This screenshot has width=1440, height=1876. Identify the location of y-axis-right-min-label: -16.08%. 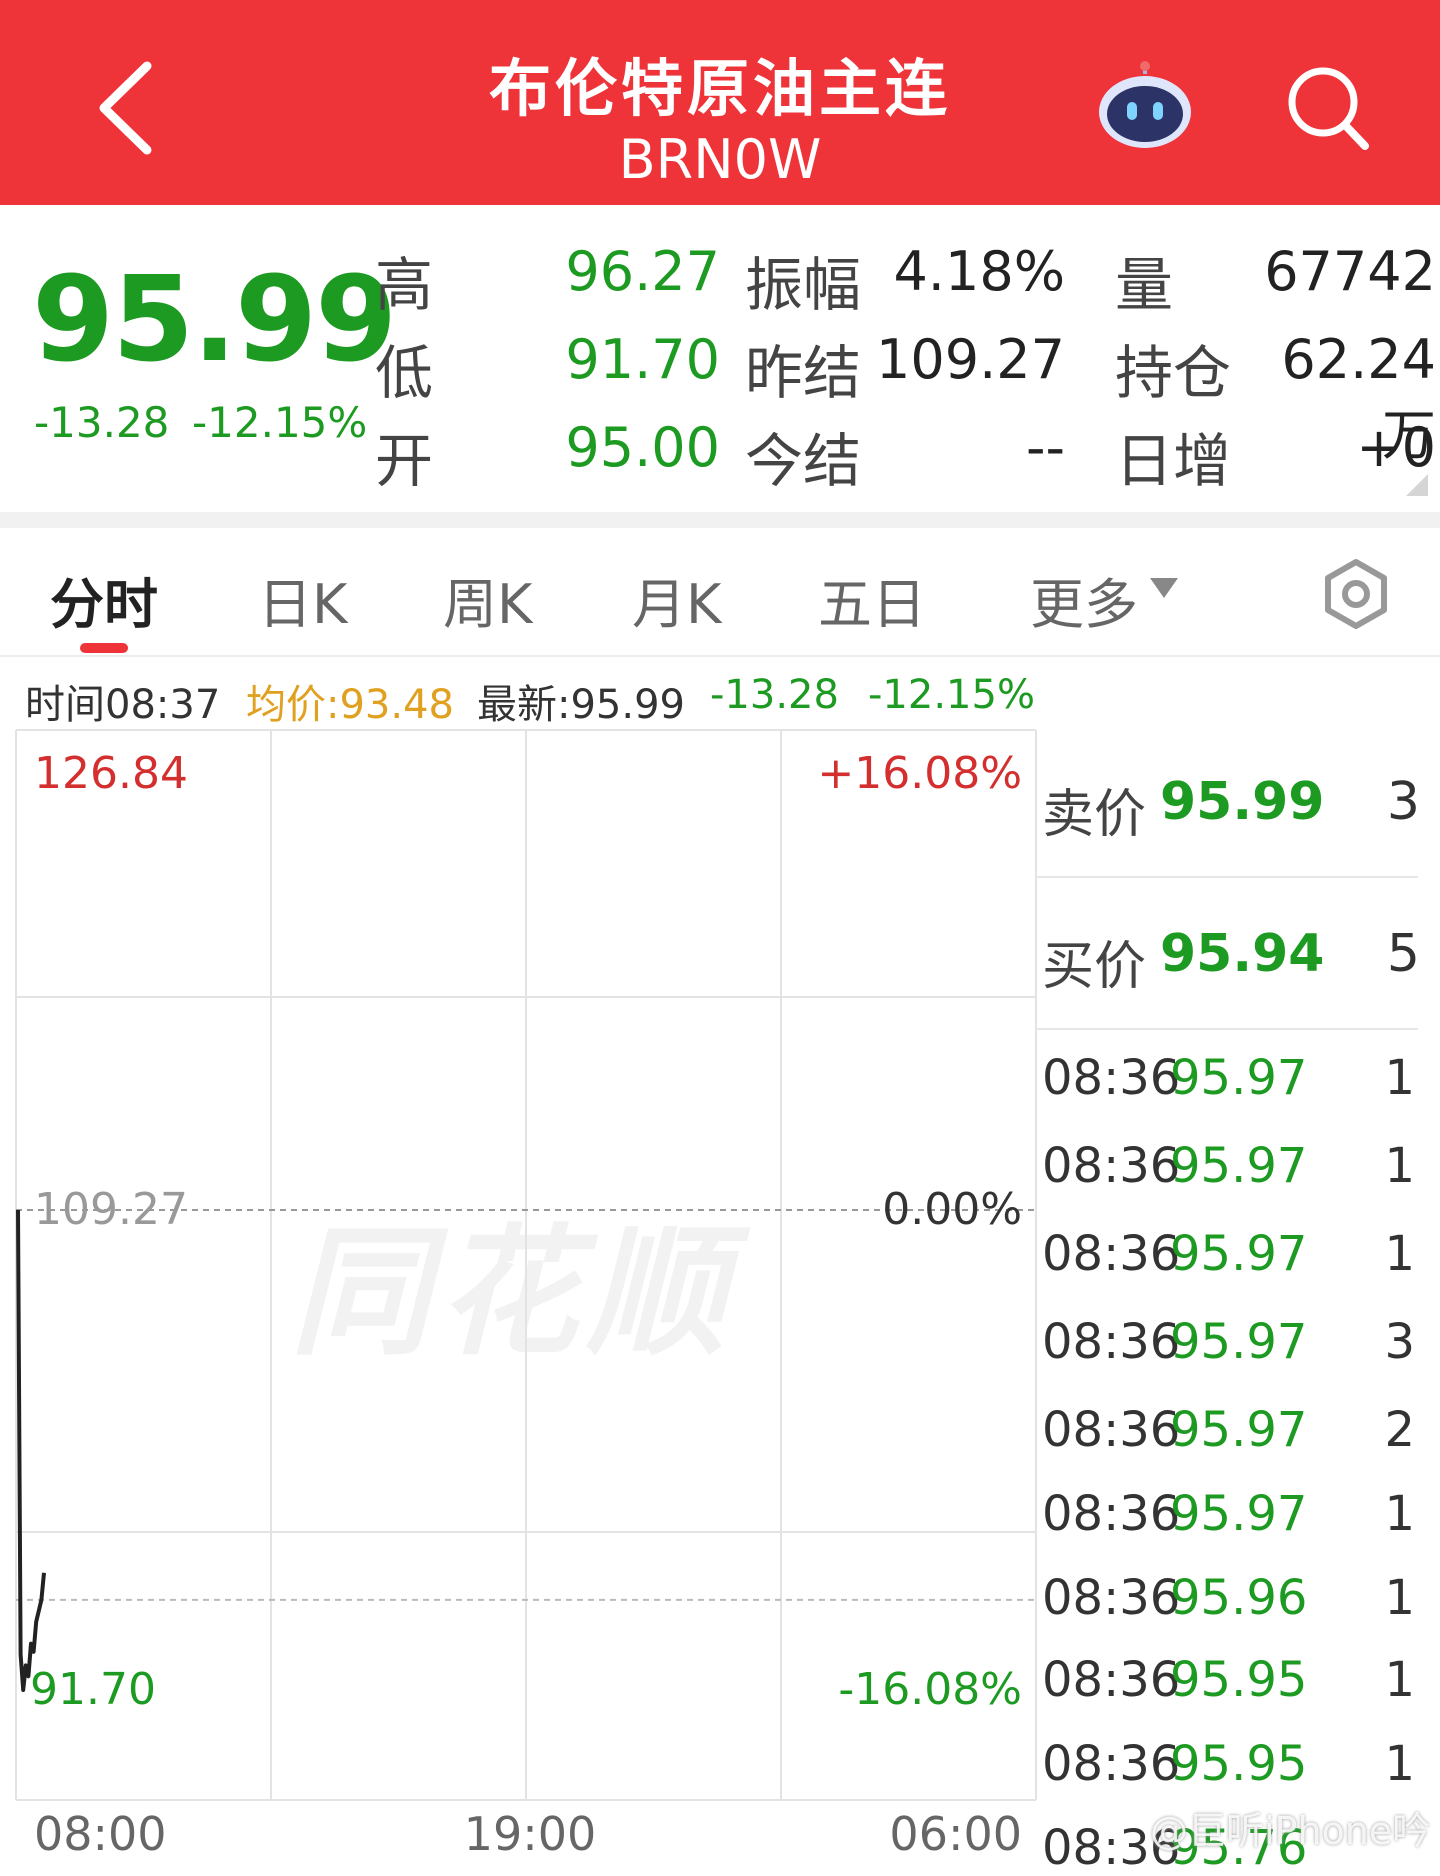
(930, 1689).